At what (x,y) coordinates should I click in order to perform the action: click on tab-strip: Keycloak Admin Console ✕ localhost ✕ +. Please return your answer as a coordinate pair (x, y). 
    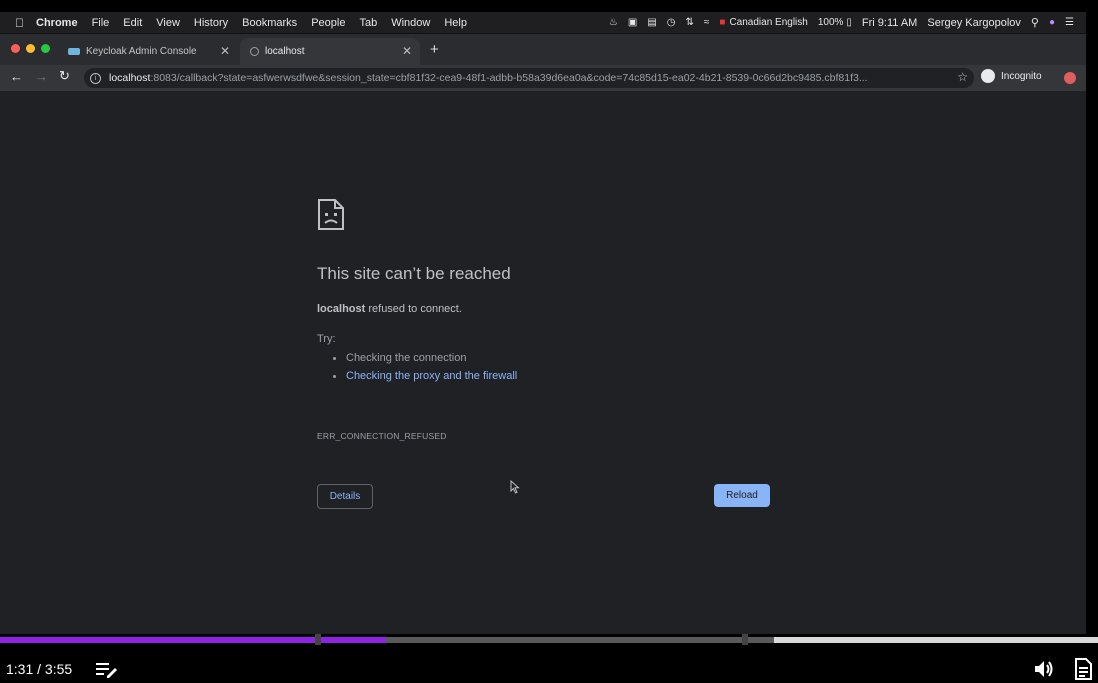
    Looking at the image, I should click on (543, 49).